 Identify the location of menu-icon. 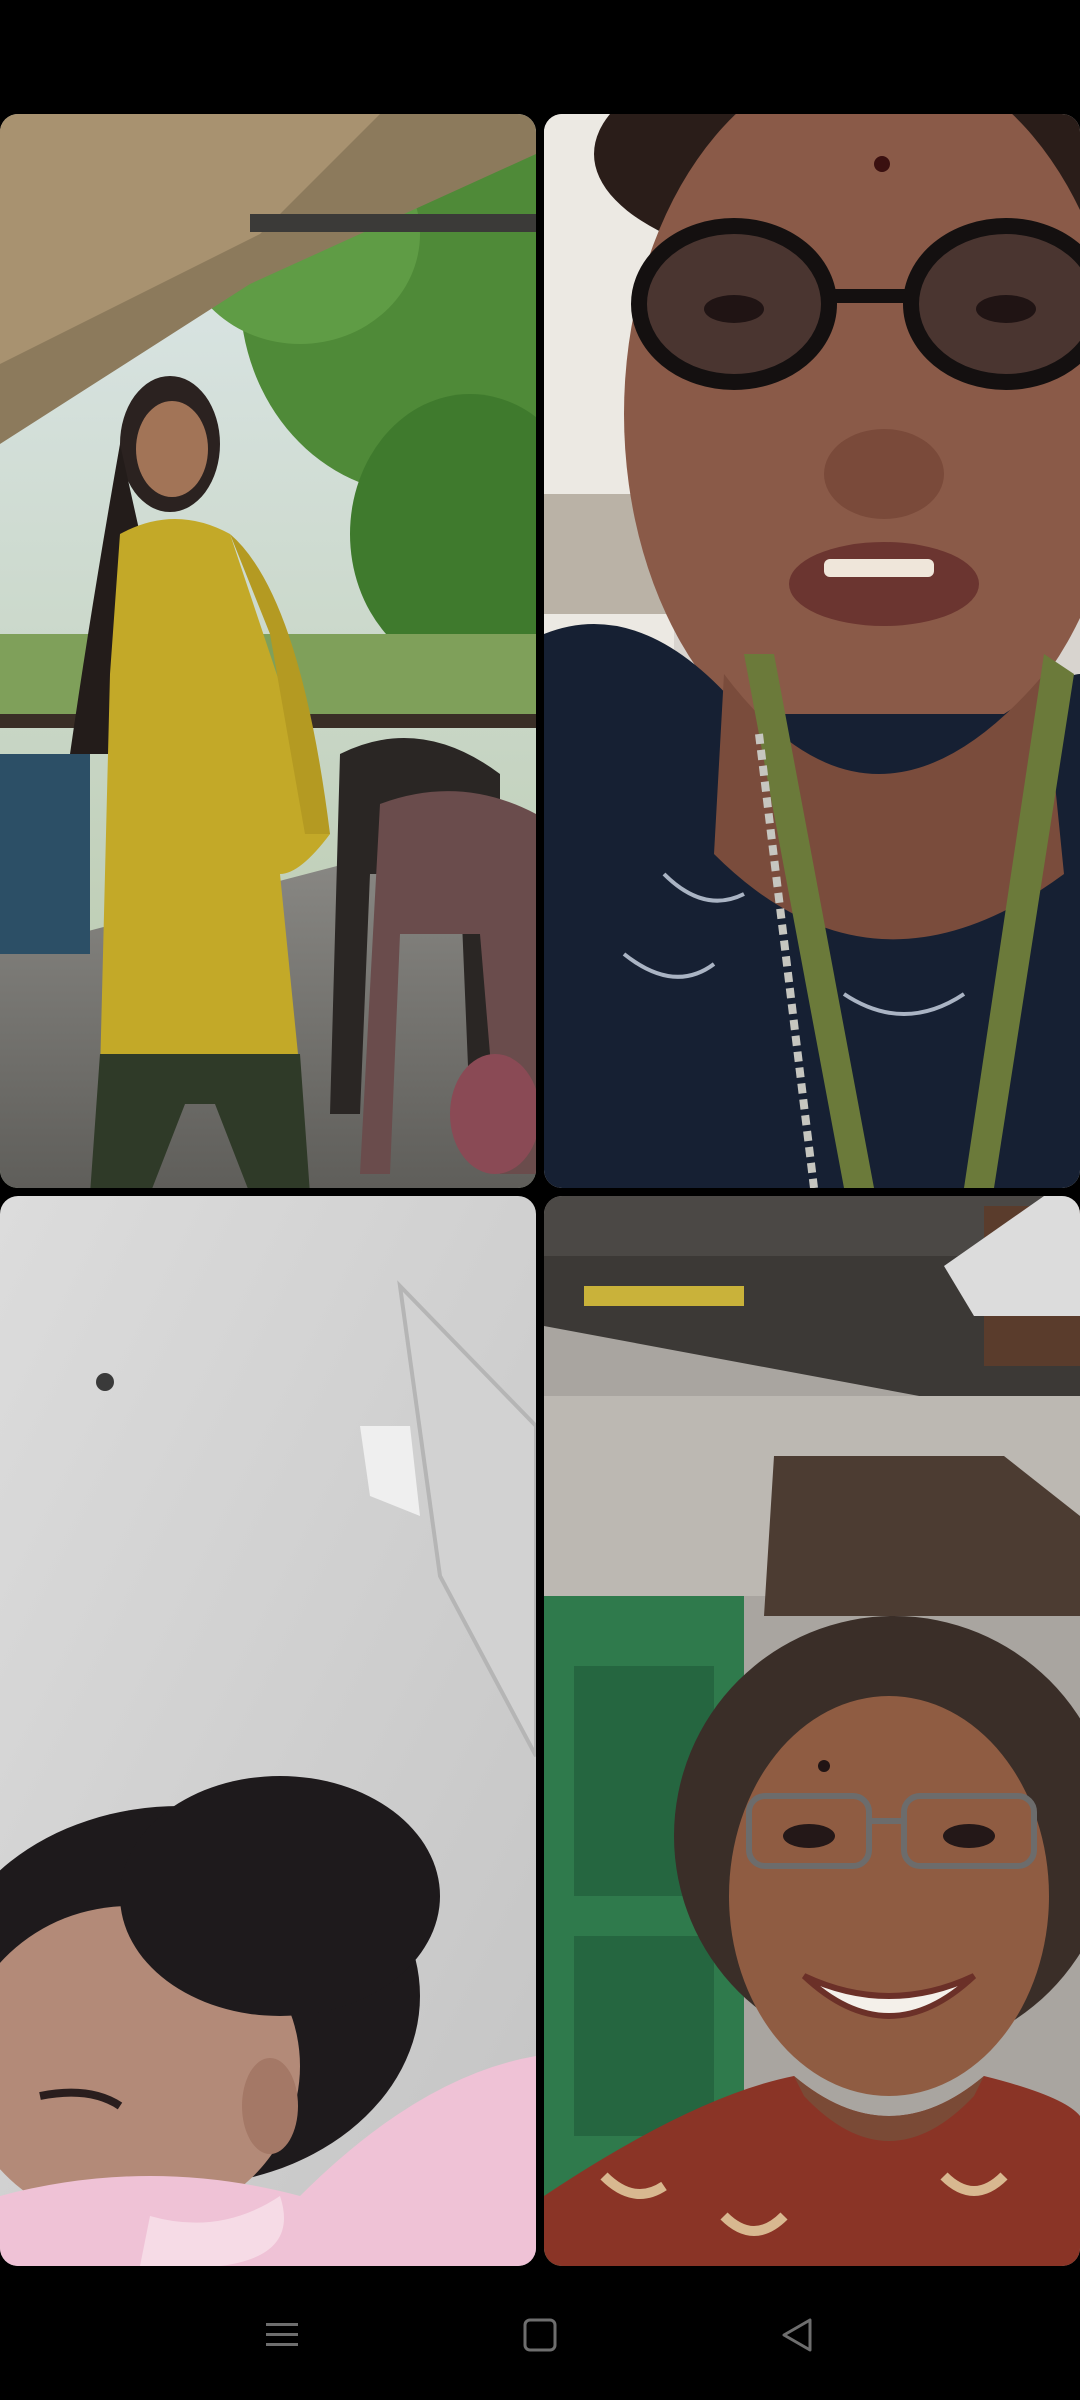
(282, 2334).